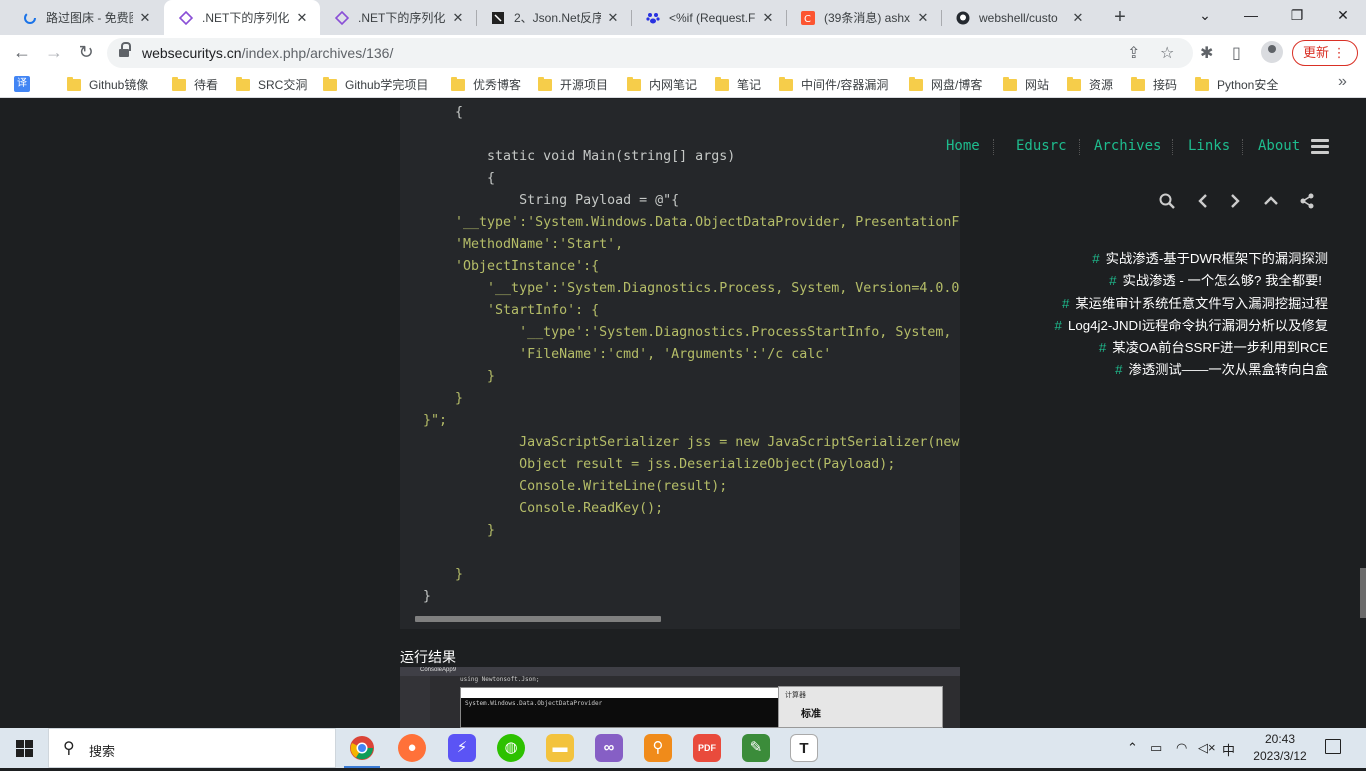  I want to click on code-line: static void Main(string[] args), so click(579, 156).